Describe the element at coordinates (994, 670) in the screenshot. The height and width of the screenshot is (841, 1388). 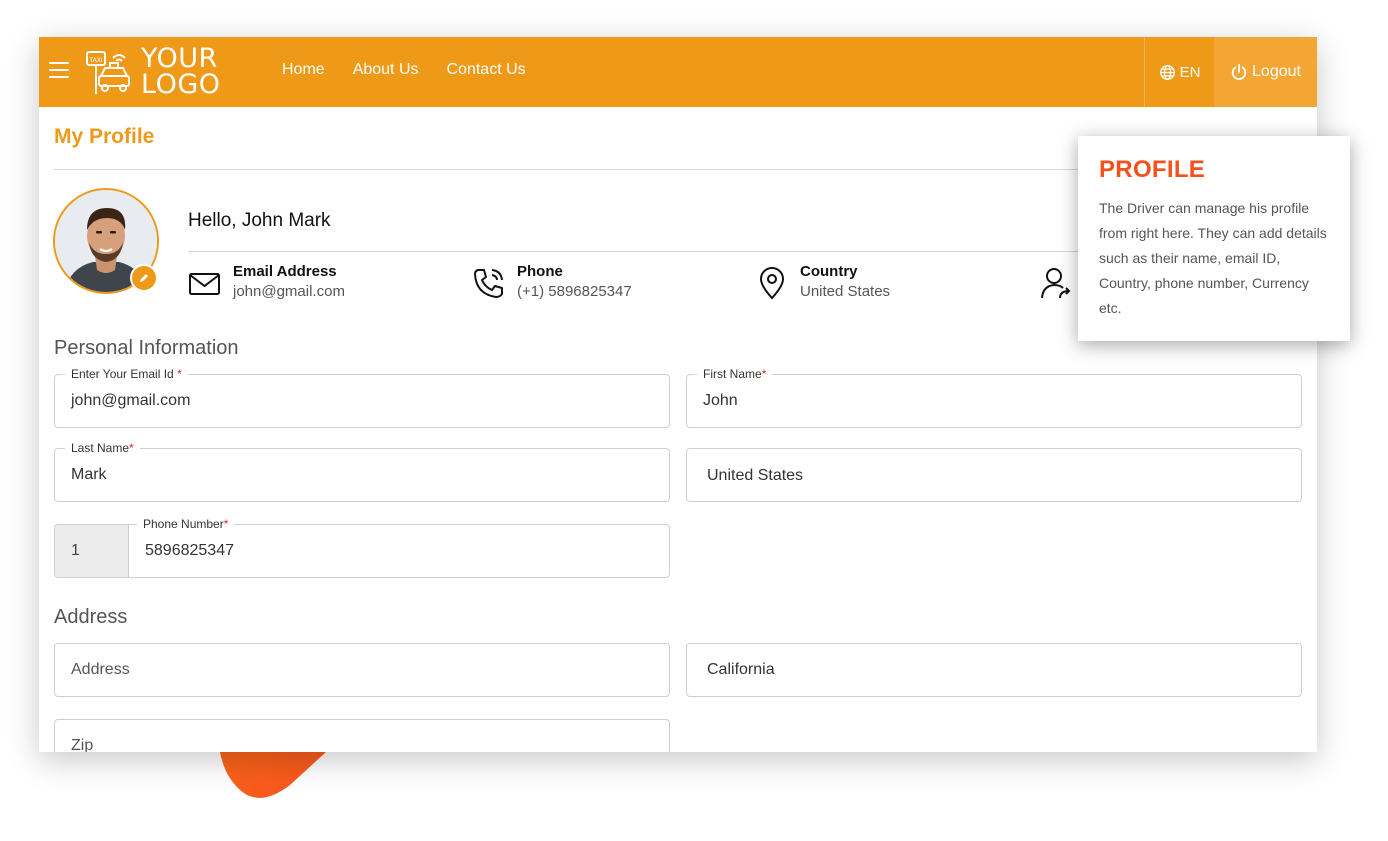
I see `state-select: California` at that location.